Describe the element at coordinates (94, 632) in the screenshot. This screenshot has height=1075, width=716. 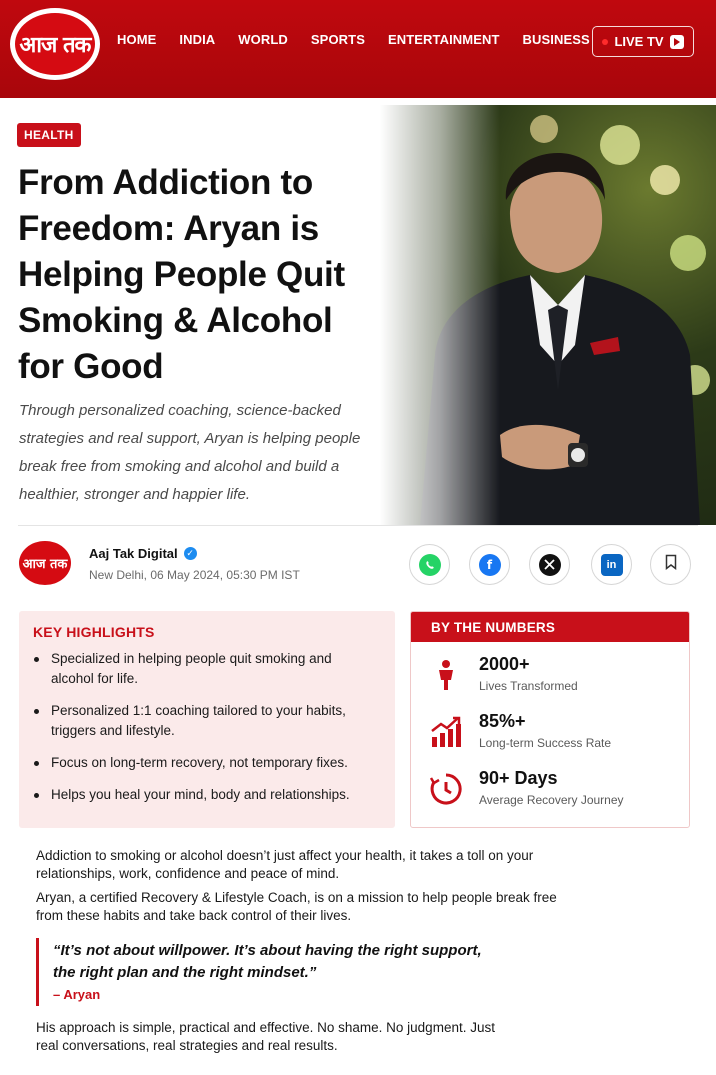
I see `key-highlights-title: KEY HIGHLIGHTS` at that location.